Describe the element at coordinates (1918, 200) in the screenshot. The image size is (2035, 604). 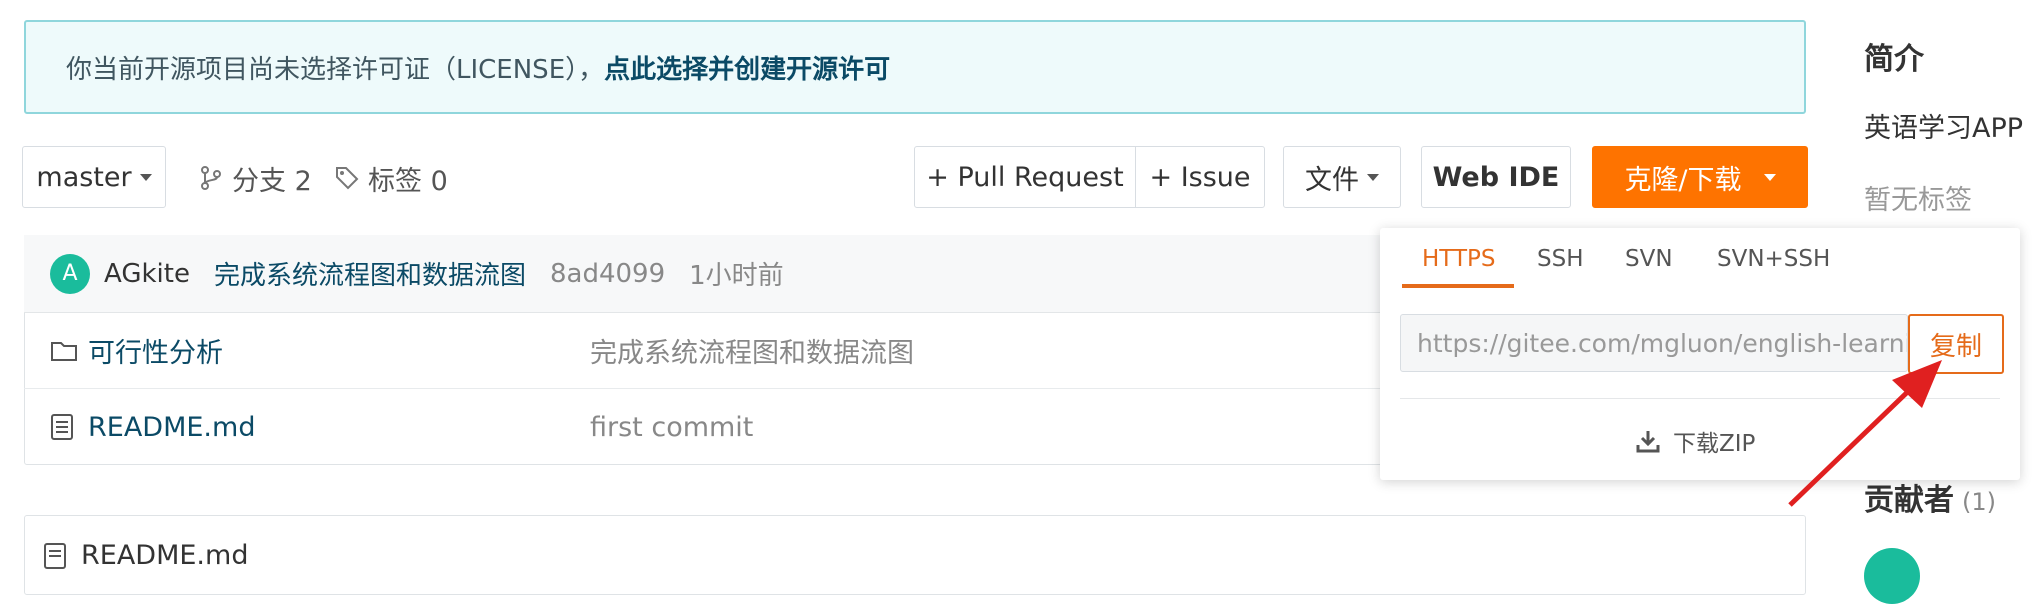
I see `no-tags-text: 暂无标签` at that location.